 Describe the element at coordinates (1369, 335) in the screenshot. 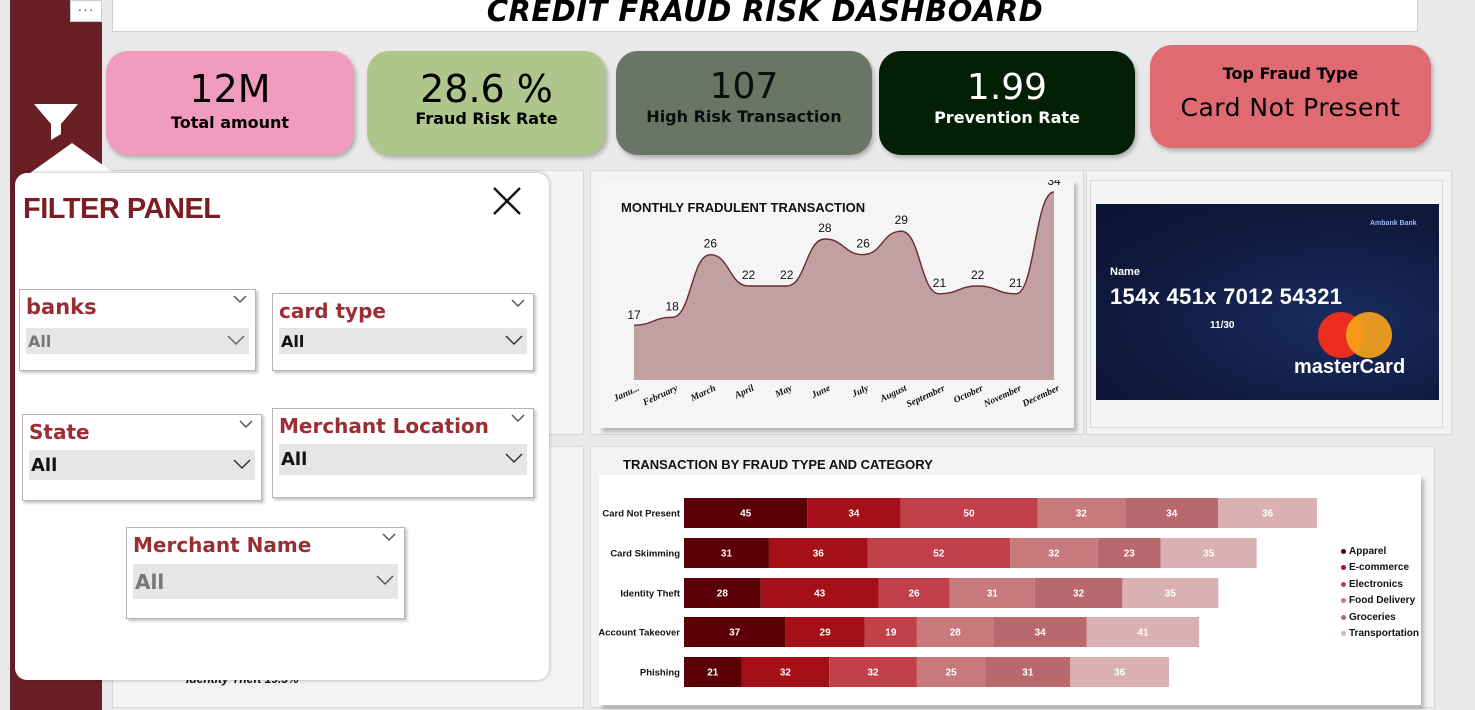

I see `mastercard-orange-circle-icon` at that location.